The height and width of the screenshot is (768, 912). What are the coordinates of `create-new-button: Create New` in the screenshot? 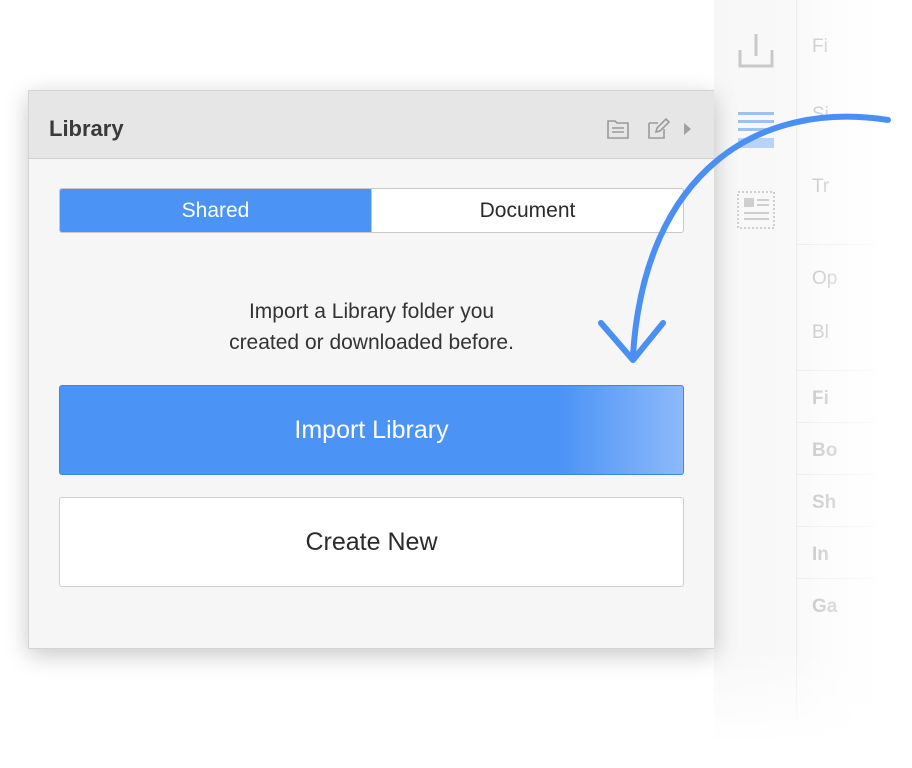 It's located at (371, 542).